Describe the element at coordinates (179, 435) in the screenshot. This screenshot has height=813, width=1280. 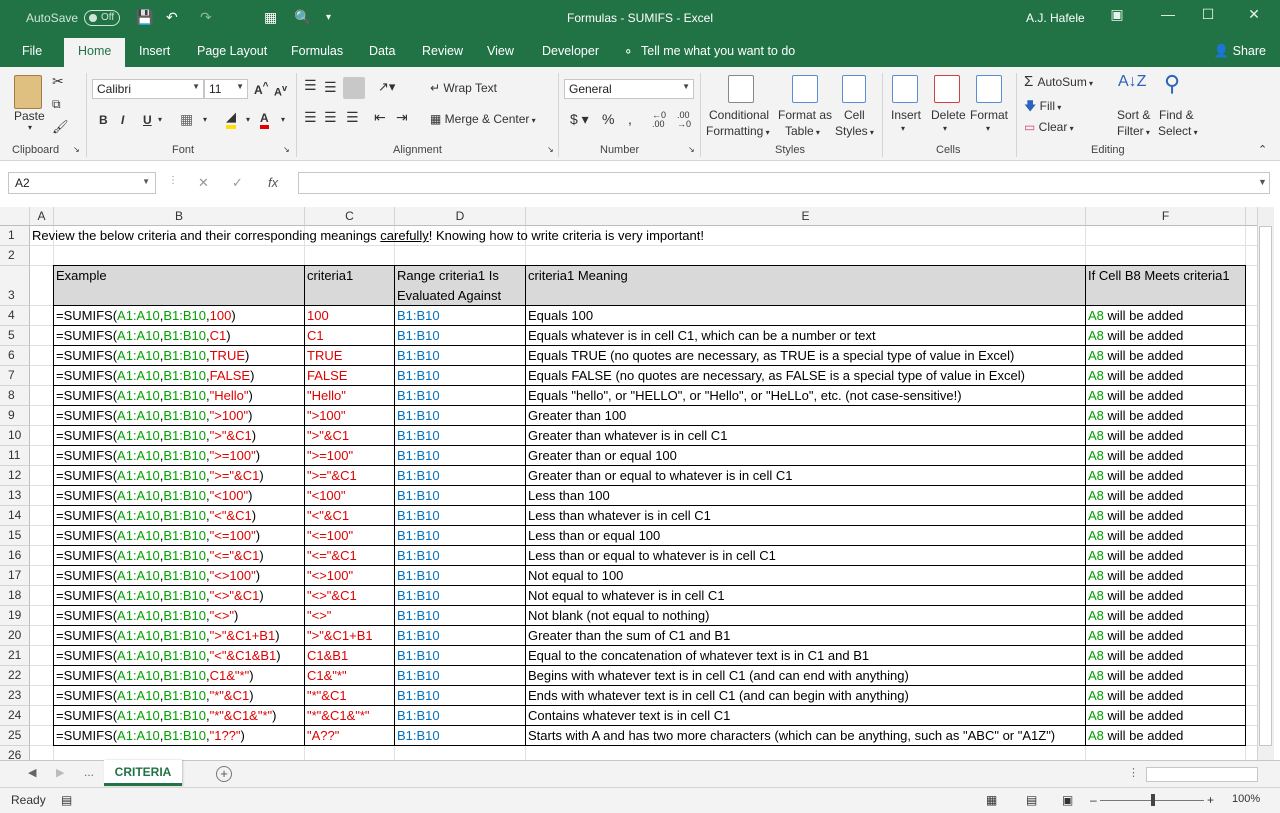
I see `table-row: =SUMIFS(A1:A10,B1:B10,">"&C1)` at that location.